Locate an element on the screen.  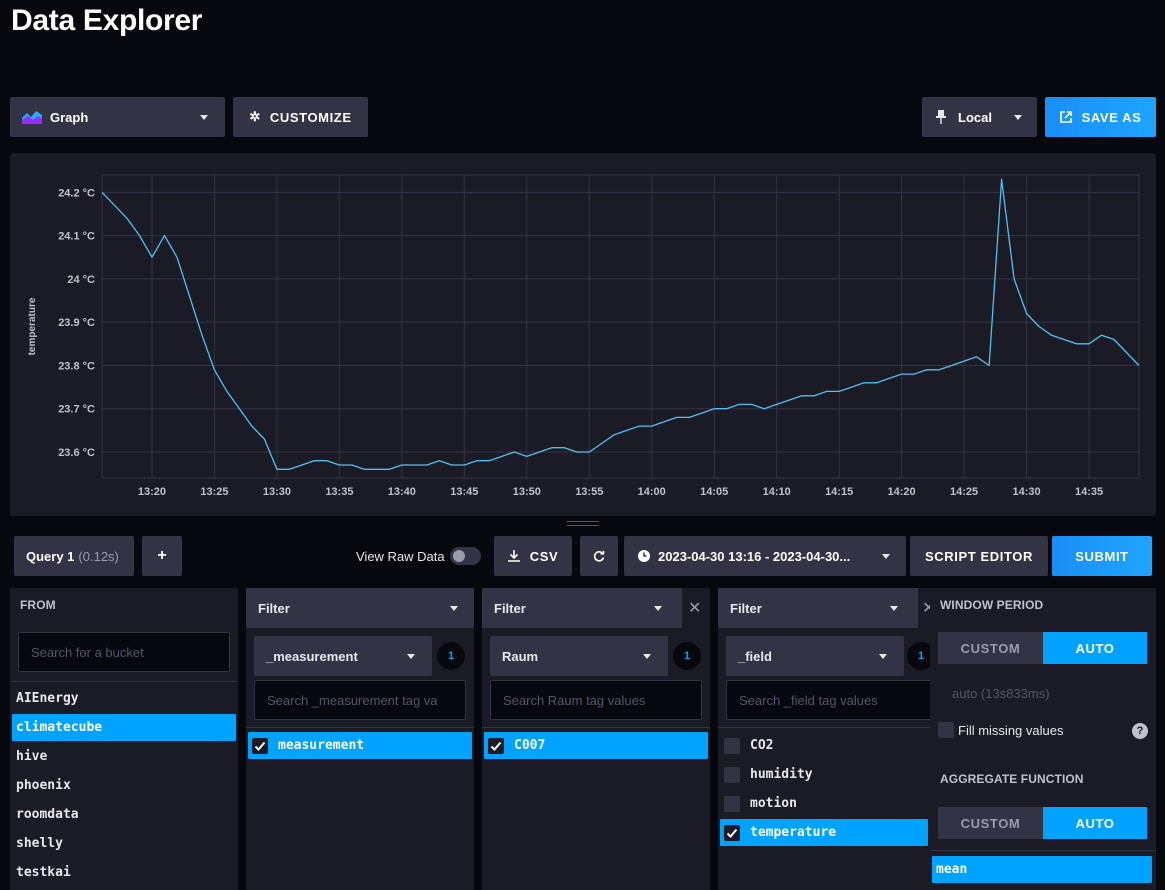
pin-icon is located at coordinates (941, 117).